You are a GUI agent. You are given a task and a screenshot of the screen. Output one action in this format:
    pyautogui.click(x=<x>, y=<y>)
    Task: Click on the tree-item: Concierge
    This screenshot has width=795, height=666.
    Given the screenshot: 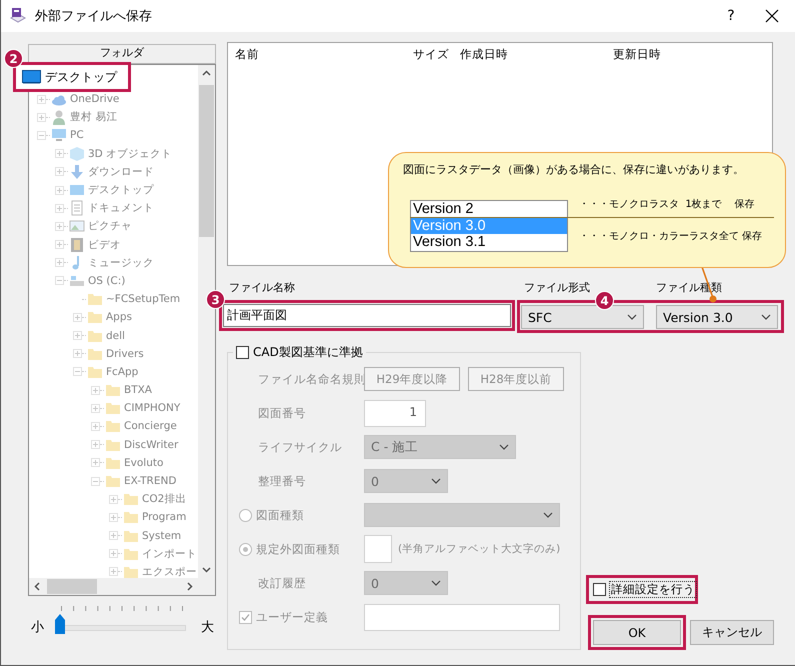 What is the action you would take?
    pyautogui.click(x=150, y=426)
    